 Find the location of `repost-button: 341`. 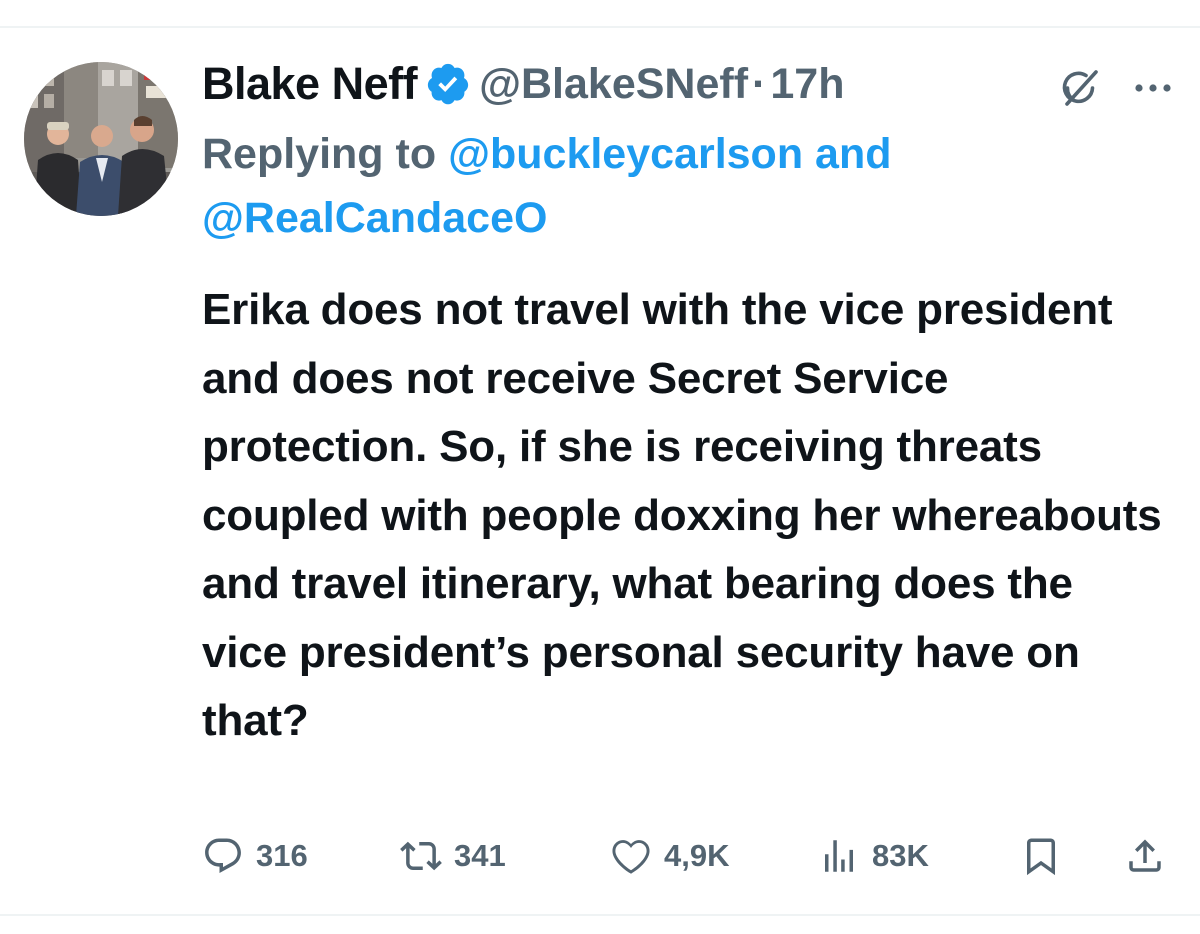

repost-button: 341 is located at coordinates (453, 856).